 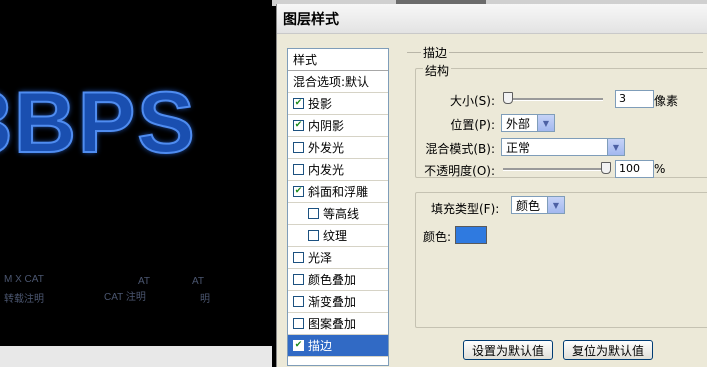 I want to click on color-label: 颜色:, so click(x=437, y=237).